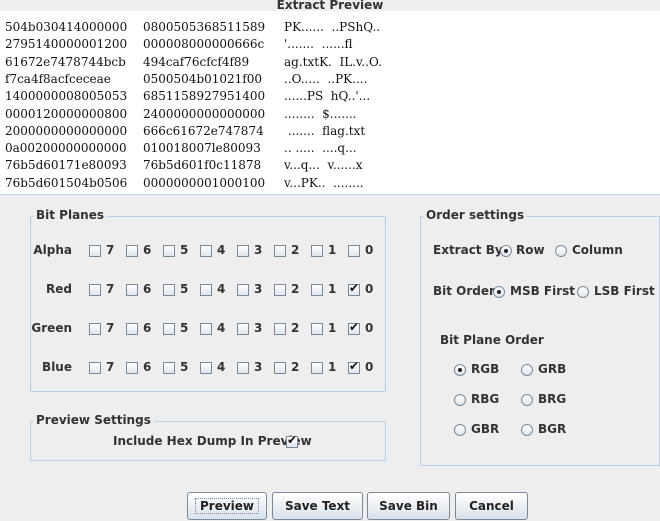  I want to click on plane-order-bgr-radio, so click(527, 430).